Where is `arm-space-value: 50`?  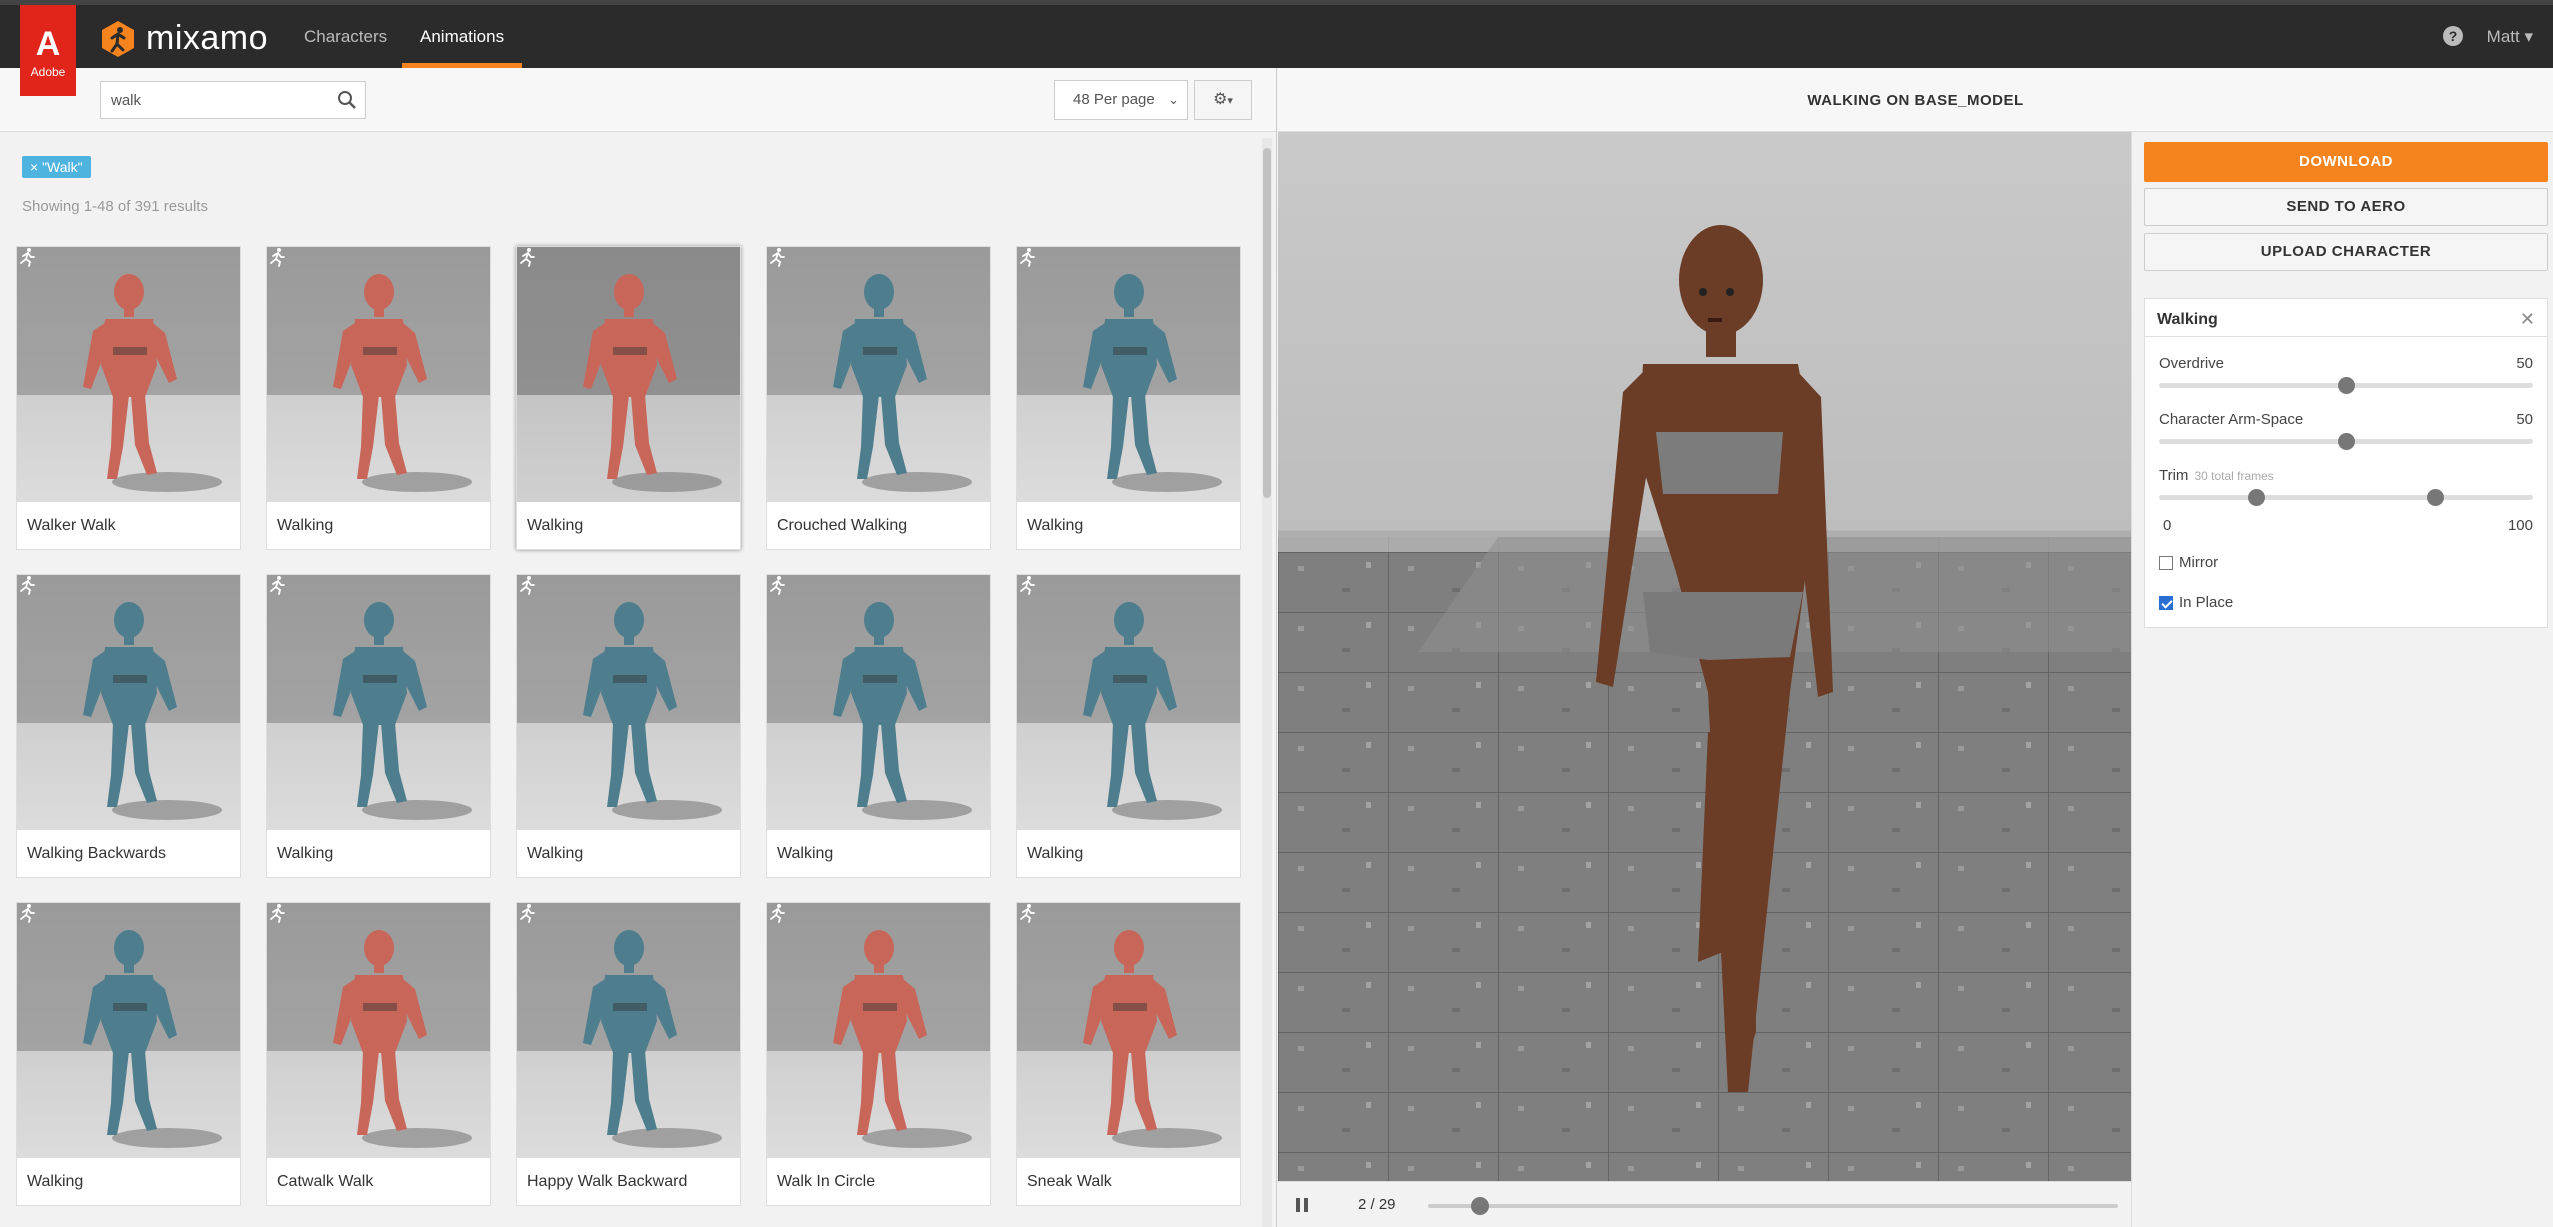
arm-space-value: 50 is located at coordinates (2524, 419).